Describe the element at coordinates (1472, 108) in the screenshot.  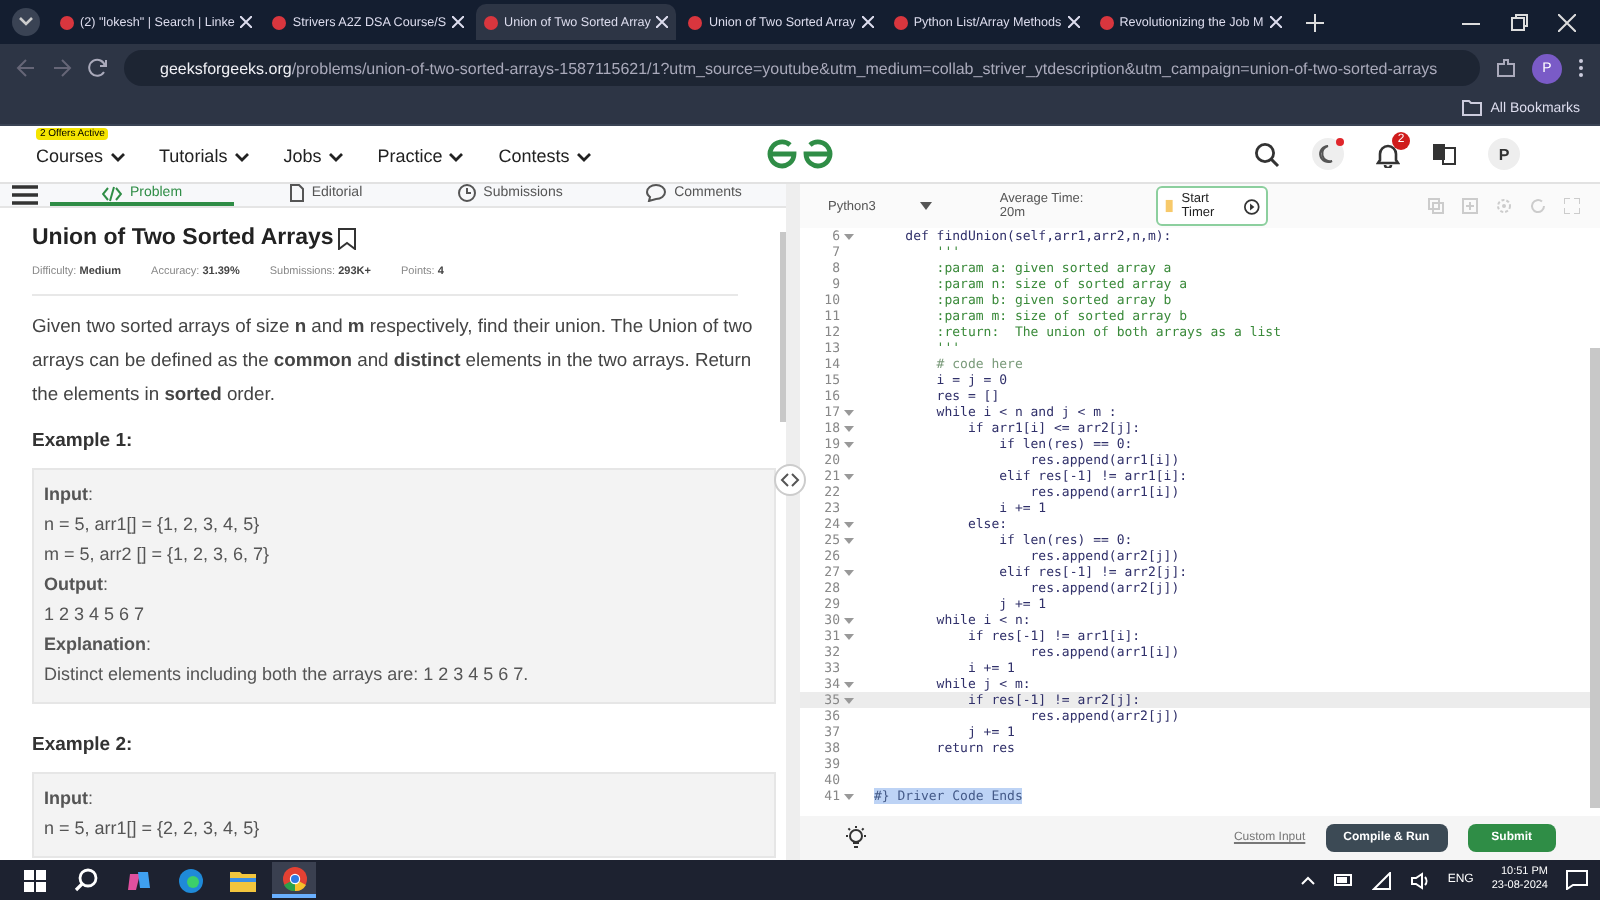
I see `folder-icon` at that location.